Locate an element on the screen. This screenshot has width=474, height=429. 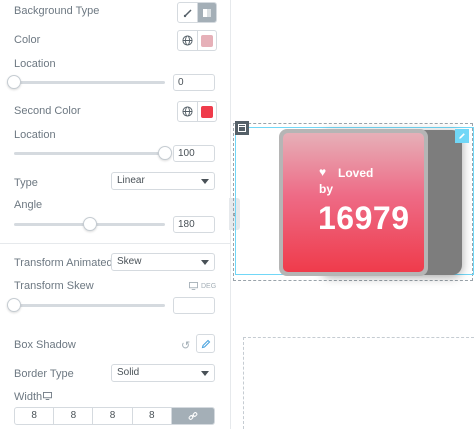
gradient-background-button is located at coordinates (206, 12).